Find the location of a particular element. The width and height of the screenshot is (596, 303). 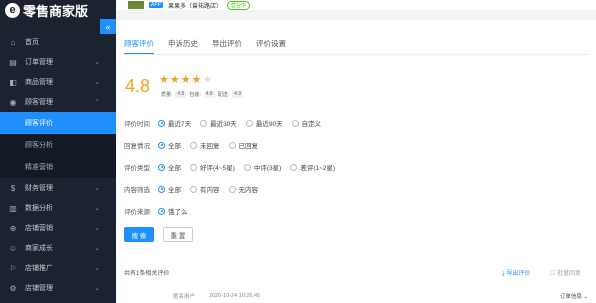

radio-no-content: 无内容 is located at coordinates (243, 189).